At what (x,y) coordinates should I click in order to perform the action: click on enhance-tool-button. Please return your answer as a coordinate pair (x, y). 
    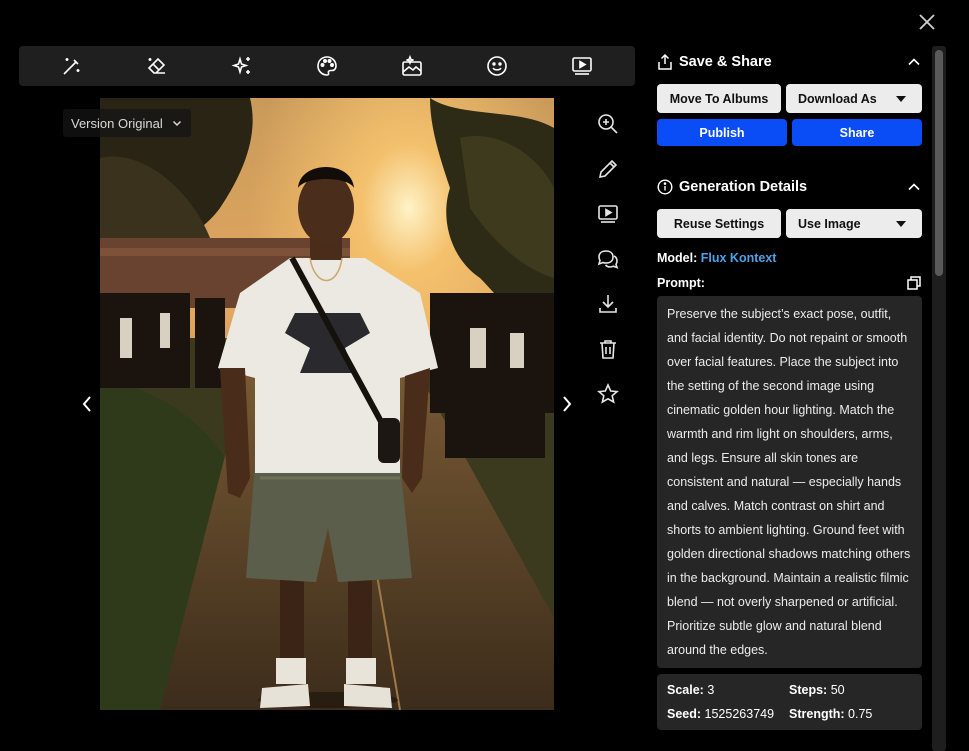
    Looking at the image, I should click on (242, 66).